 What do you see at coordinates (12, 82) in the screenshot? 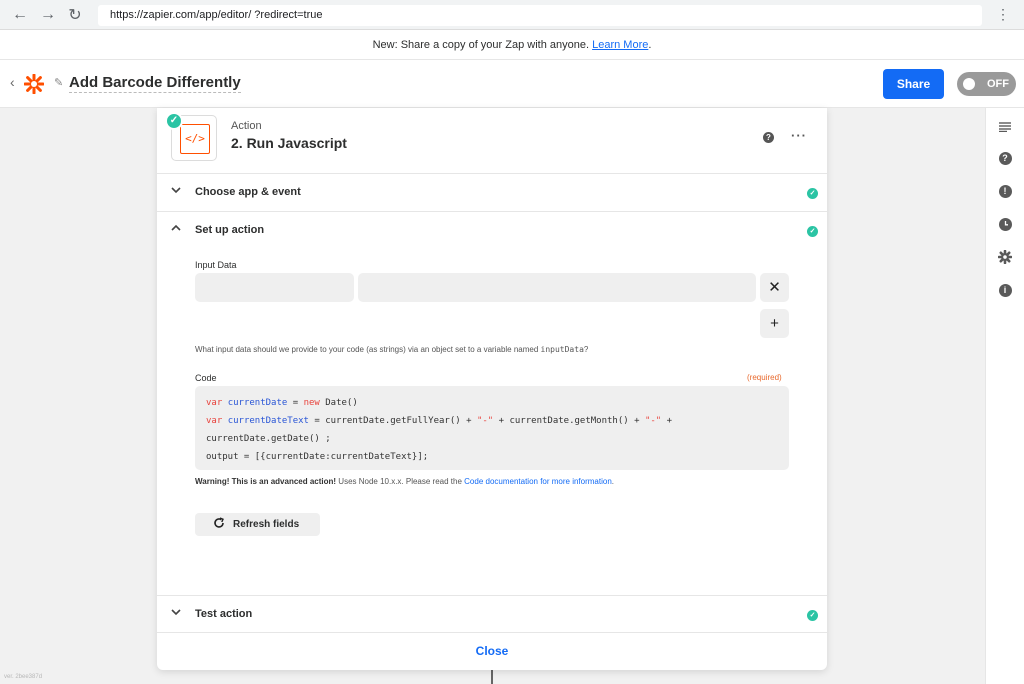
I see `back-chevron-icon: ‹` at bounding box center [12, 82].